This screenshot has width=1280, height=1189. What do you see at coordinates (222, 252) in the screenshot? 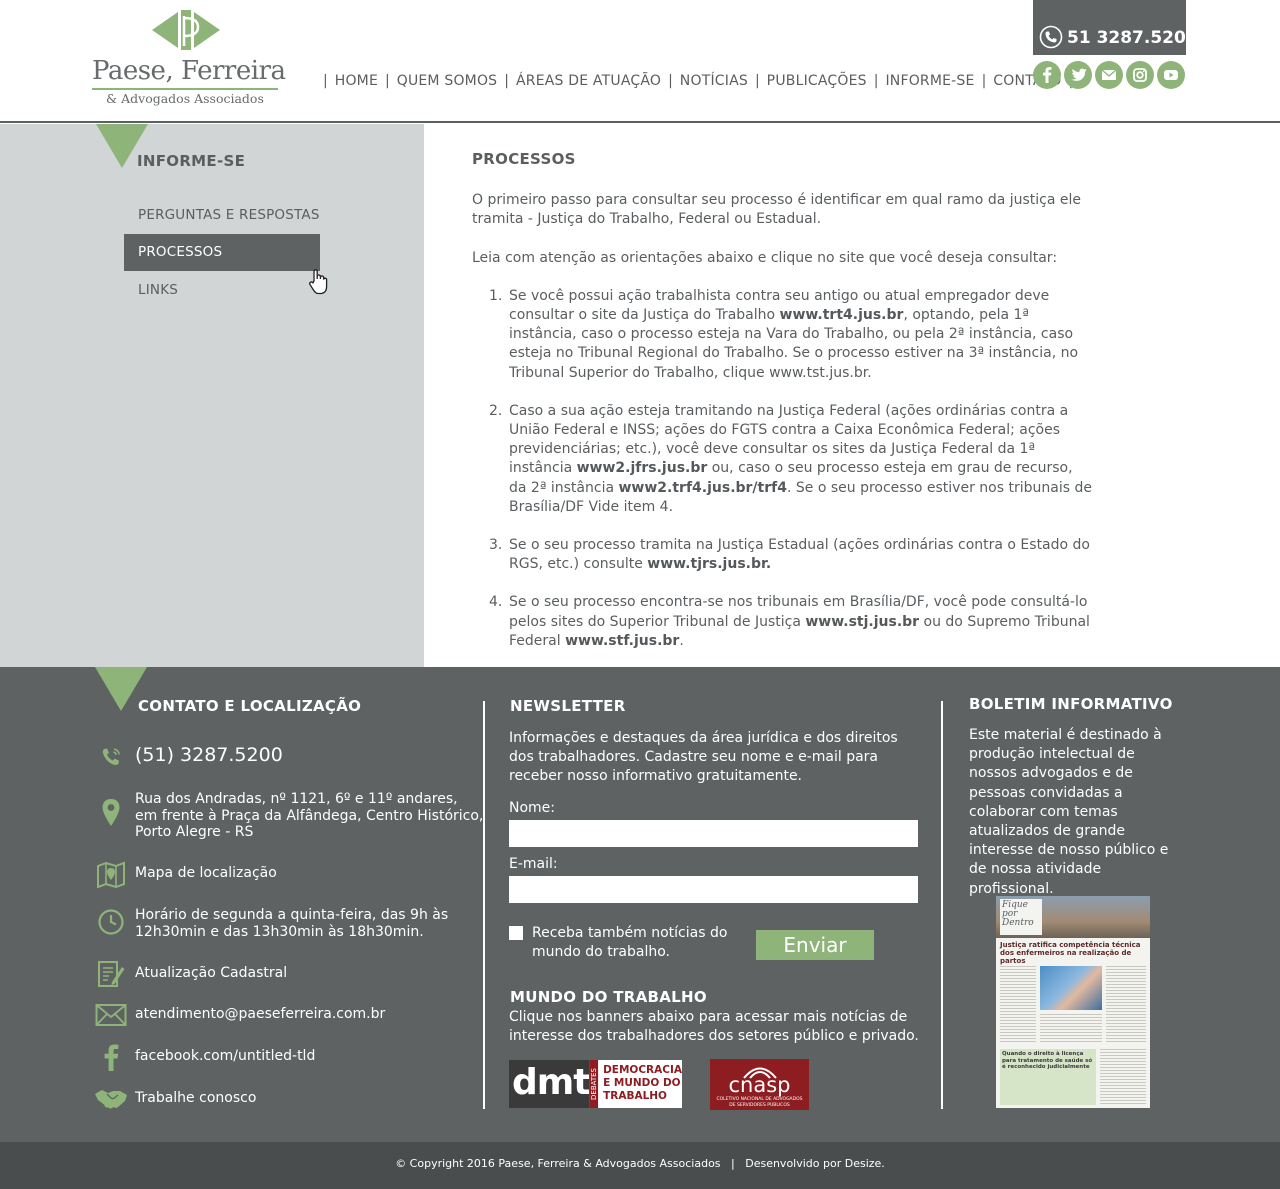
I see `sidebar-item-processos: PROCESSOS` at bounding box center [222, 252].